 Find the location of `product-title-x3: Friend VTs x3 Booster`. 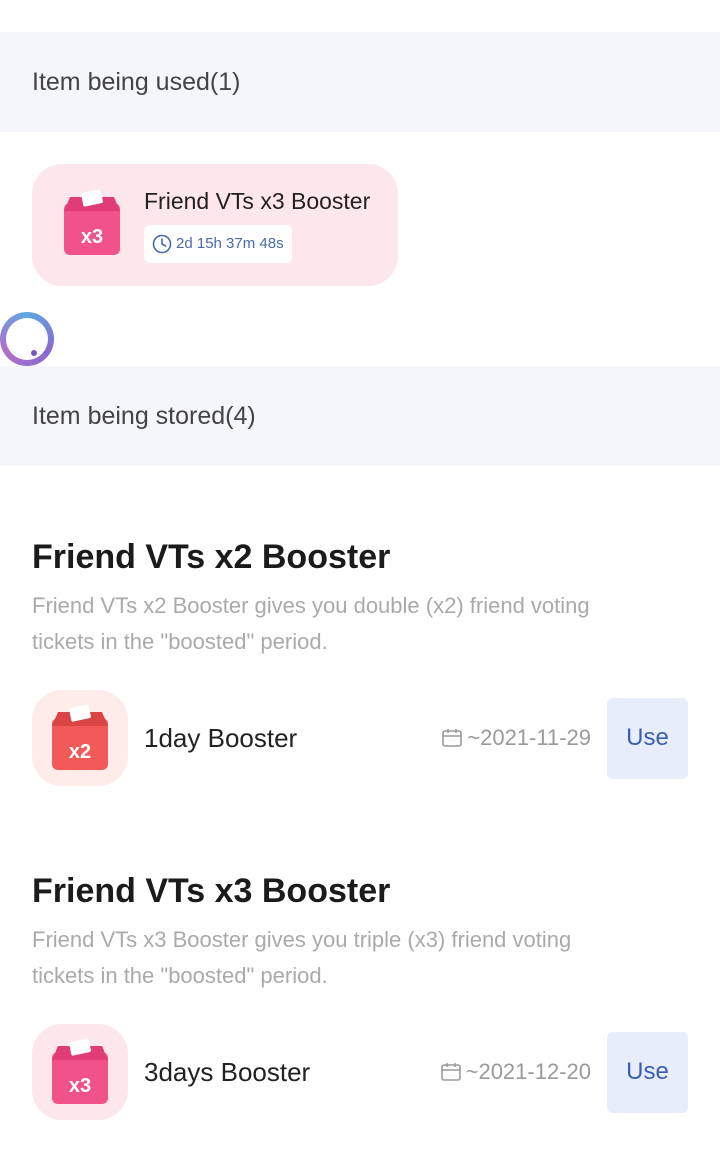

product-title-x3: Friend VTs x3 Booster is located at coordinates (211, 891).